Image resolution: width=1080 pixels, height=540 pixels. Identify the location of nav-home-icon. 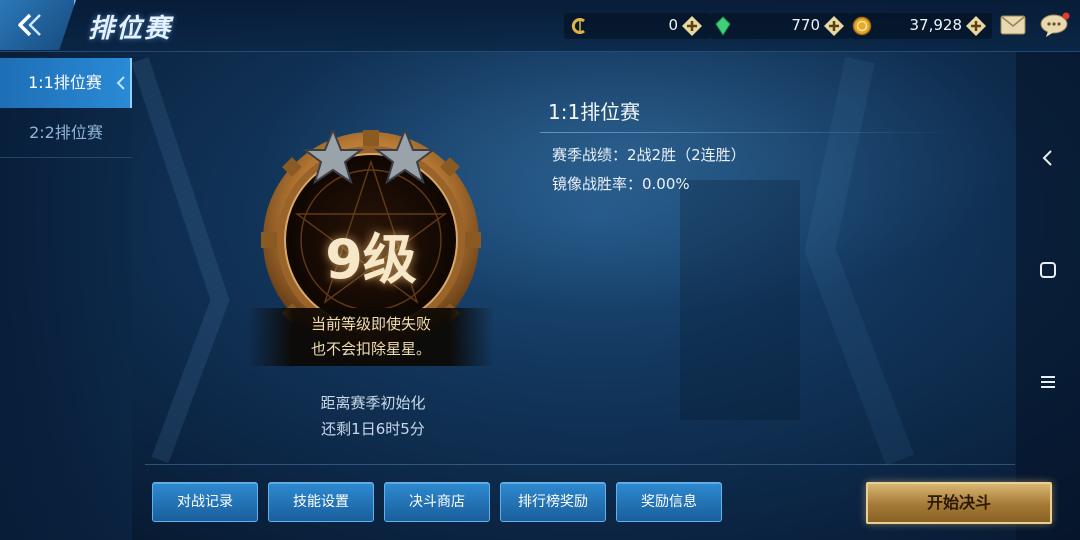
(1048, 270).